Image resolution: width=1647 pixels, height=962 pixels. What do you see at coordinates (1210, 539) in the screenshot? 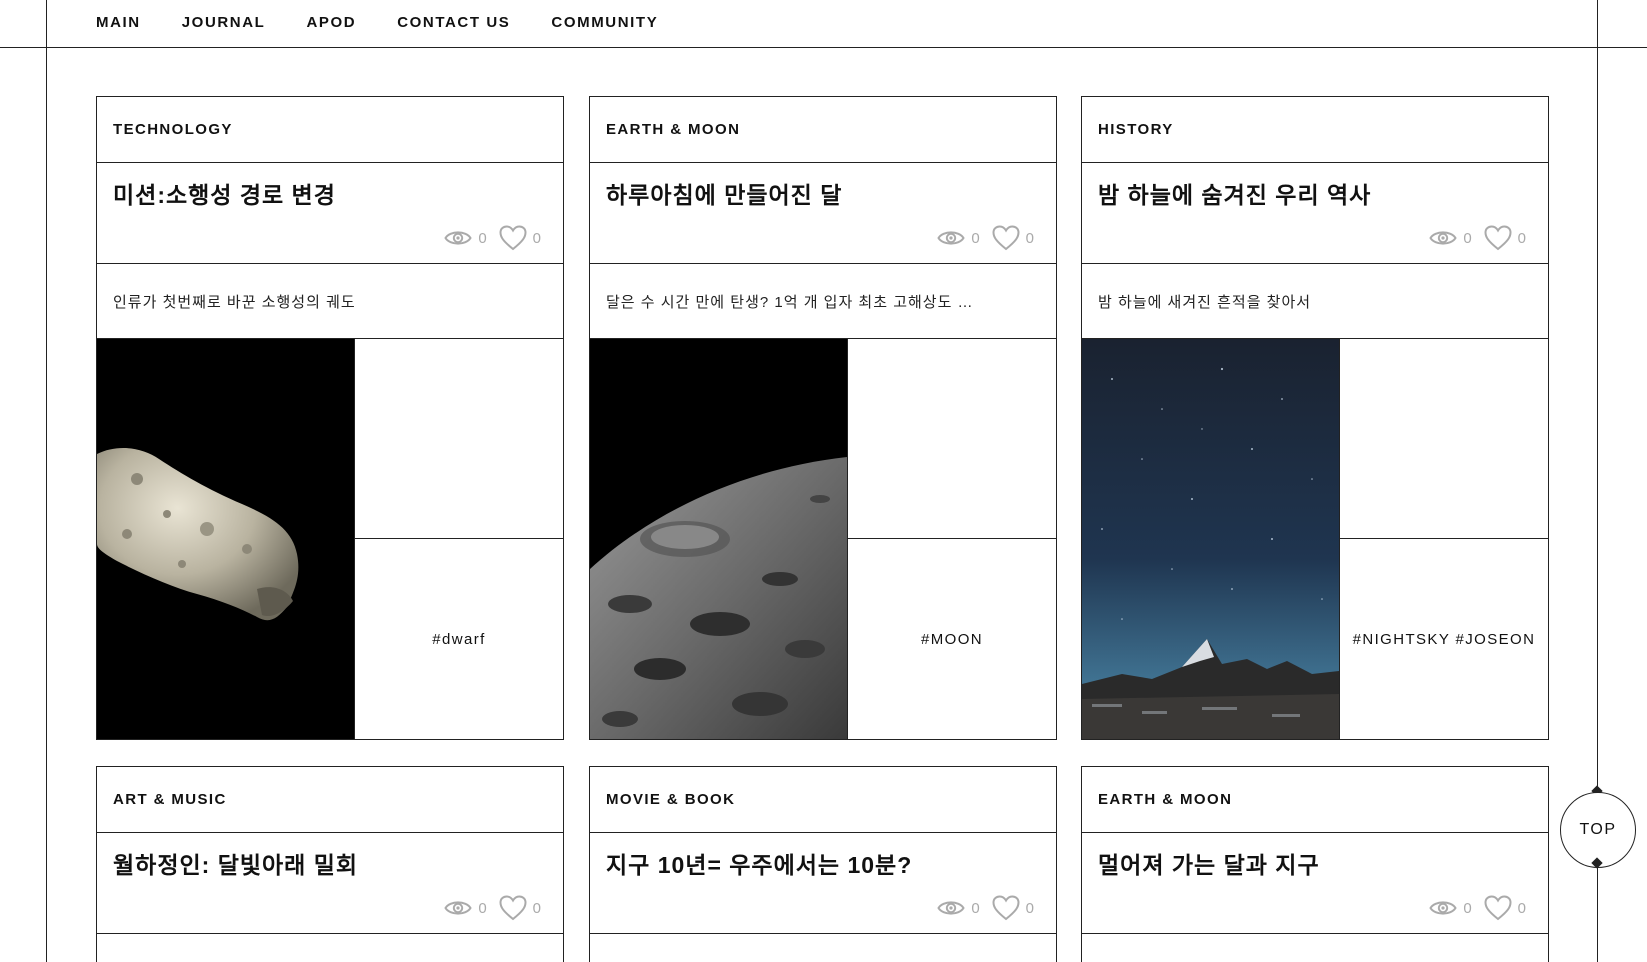
I see `night-sky-image` at bounding box center [1210, 539].